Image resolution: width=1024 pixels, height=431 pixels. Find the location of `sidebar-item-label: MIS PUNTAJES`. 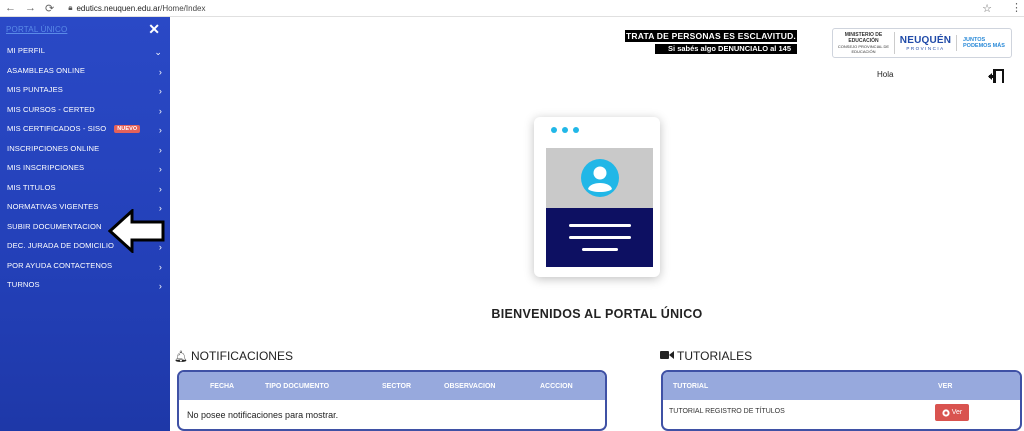

sidebar-item-label: MIS PUNTAJES is located at coordinates (35, 90).